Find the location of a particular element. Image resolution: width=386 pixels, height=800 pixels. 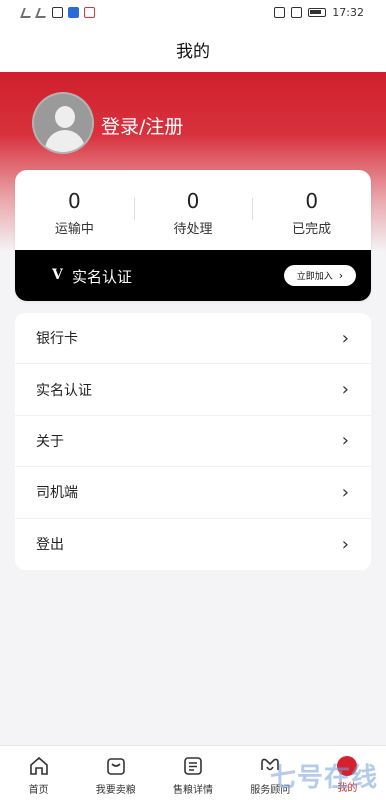

menu-item-label: 司机端 is located at coordinates (57, 493).